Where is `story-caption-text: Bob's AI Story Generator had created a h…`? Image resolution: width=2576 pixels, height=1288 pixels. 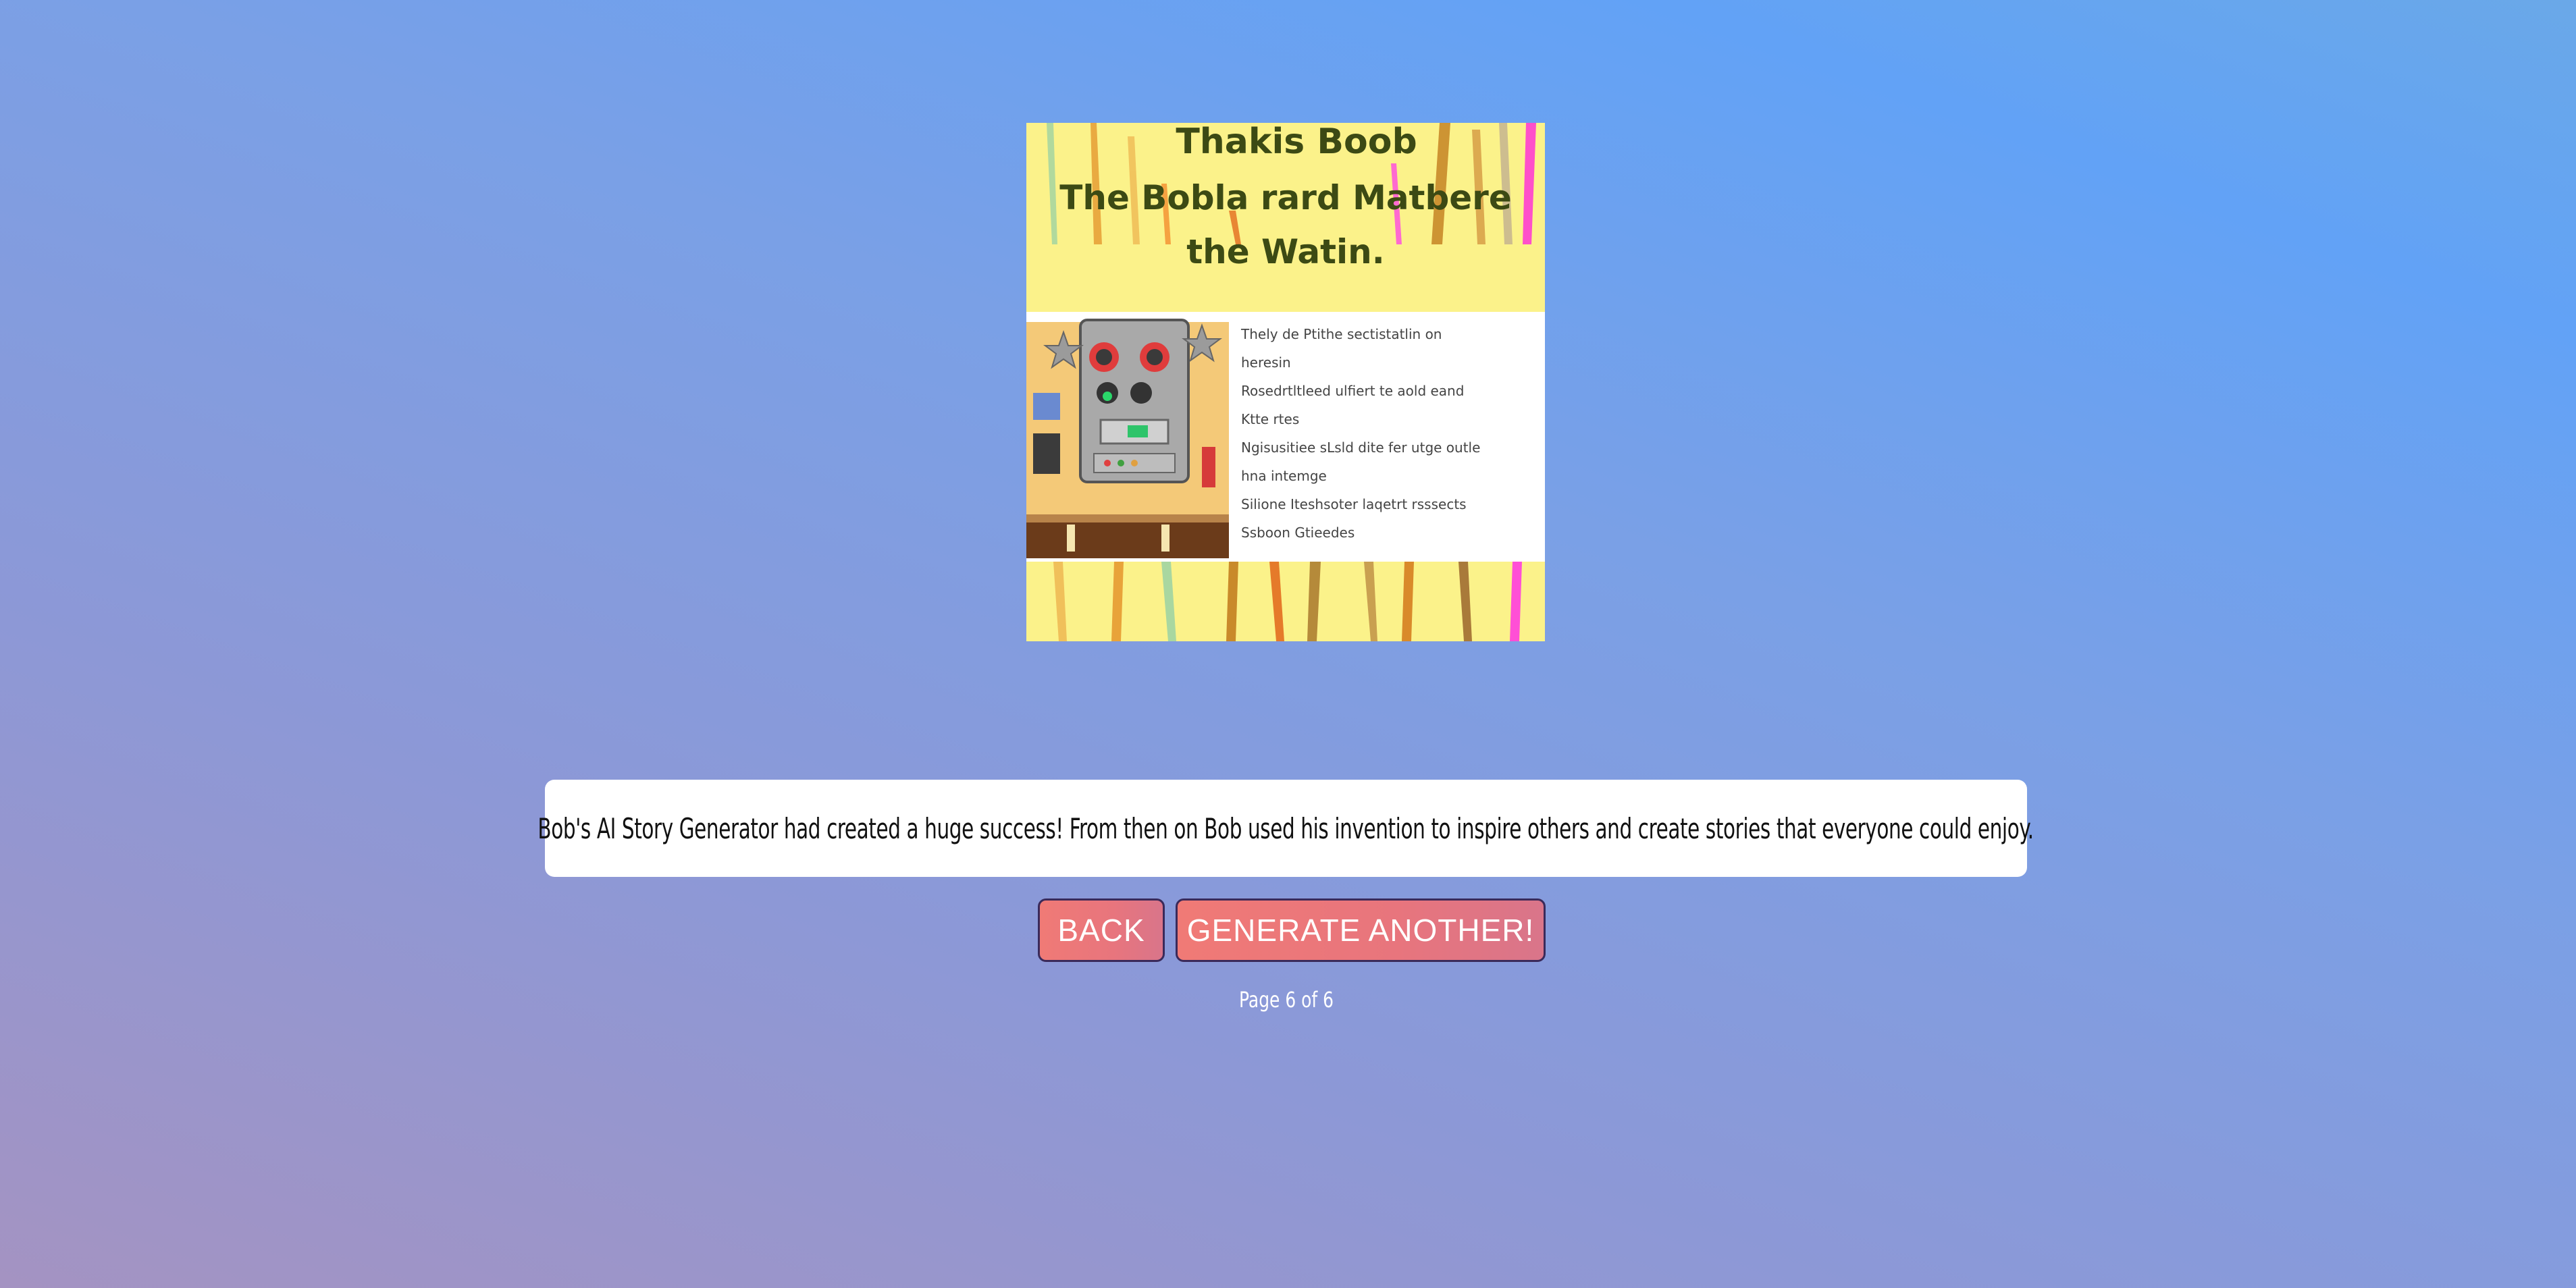
story-caption-text: Bob's AI Story Generator had created a h… is located at coordinates (1285, 828).